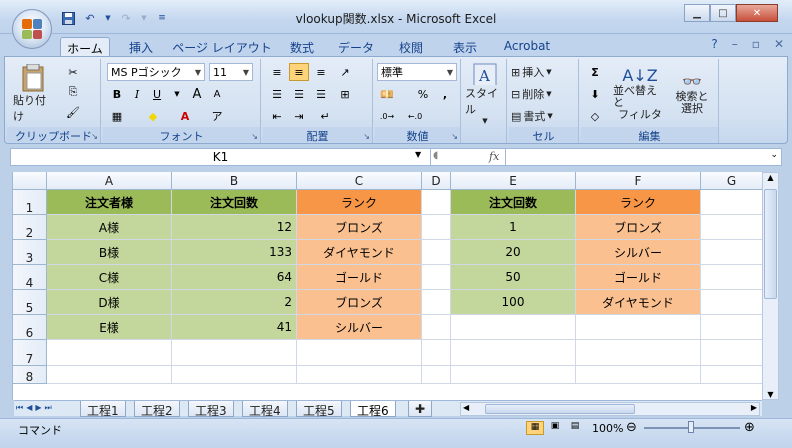 This screenshot has height=448, width=792. I want to click on grow-font-button: A, so click(197, 94).